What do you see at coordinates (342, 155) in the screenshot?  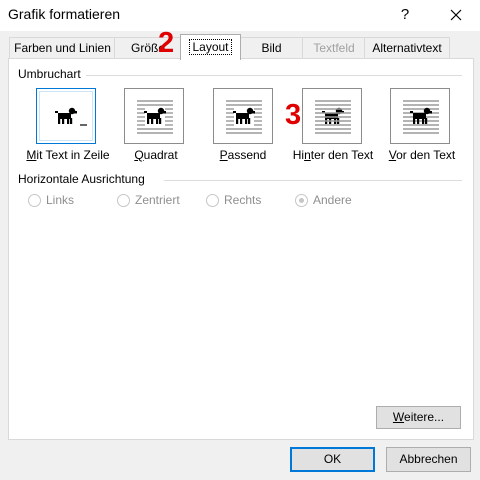 I see `wrap-label-rest: ter den Text` at bounding box center [342, 155].